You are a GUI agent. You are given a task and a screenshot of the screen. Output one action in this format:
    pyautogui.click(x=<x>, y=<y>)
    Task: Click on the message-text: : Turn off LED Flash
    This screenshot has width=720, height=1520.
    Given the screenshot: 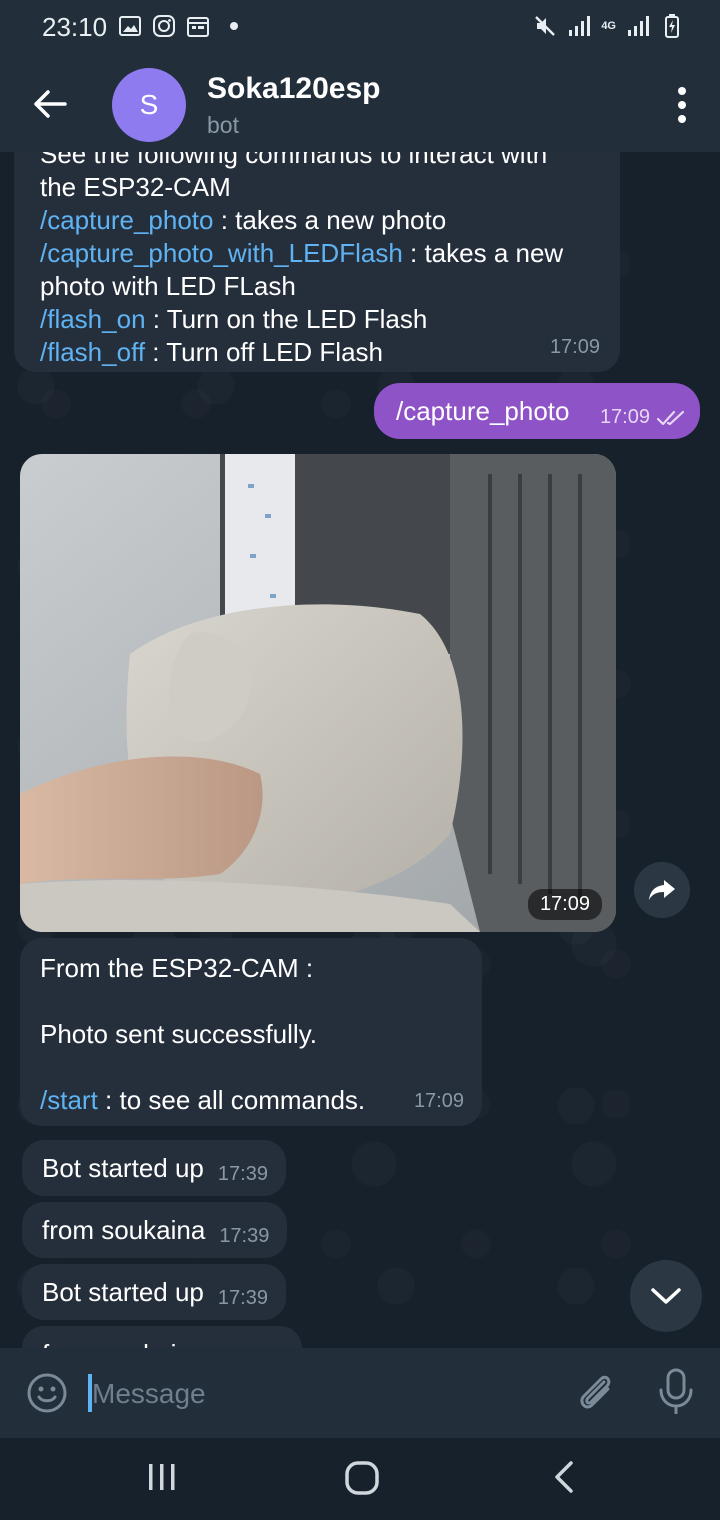 What is the action you would take?
    pyautogui.click(x=264, y=352)
    